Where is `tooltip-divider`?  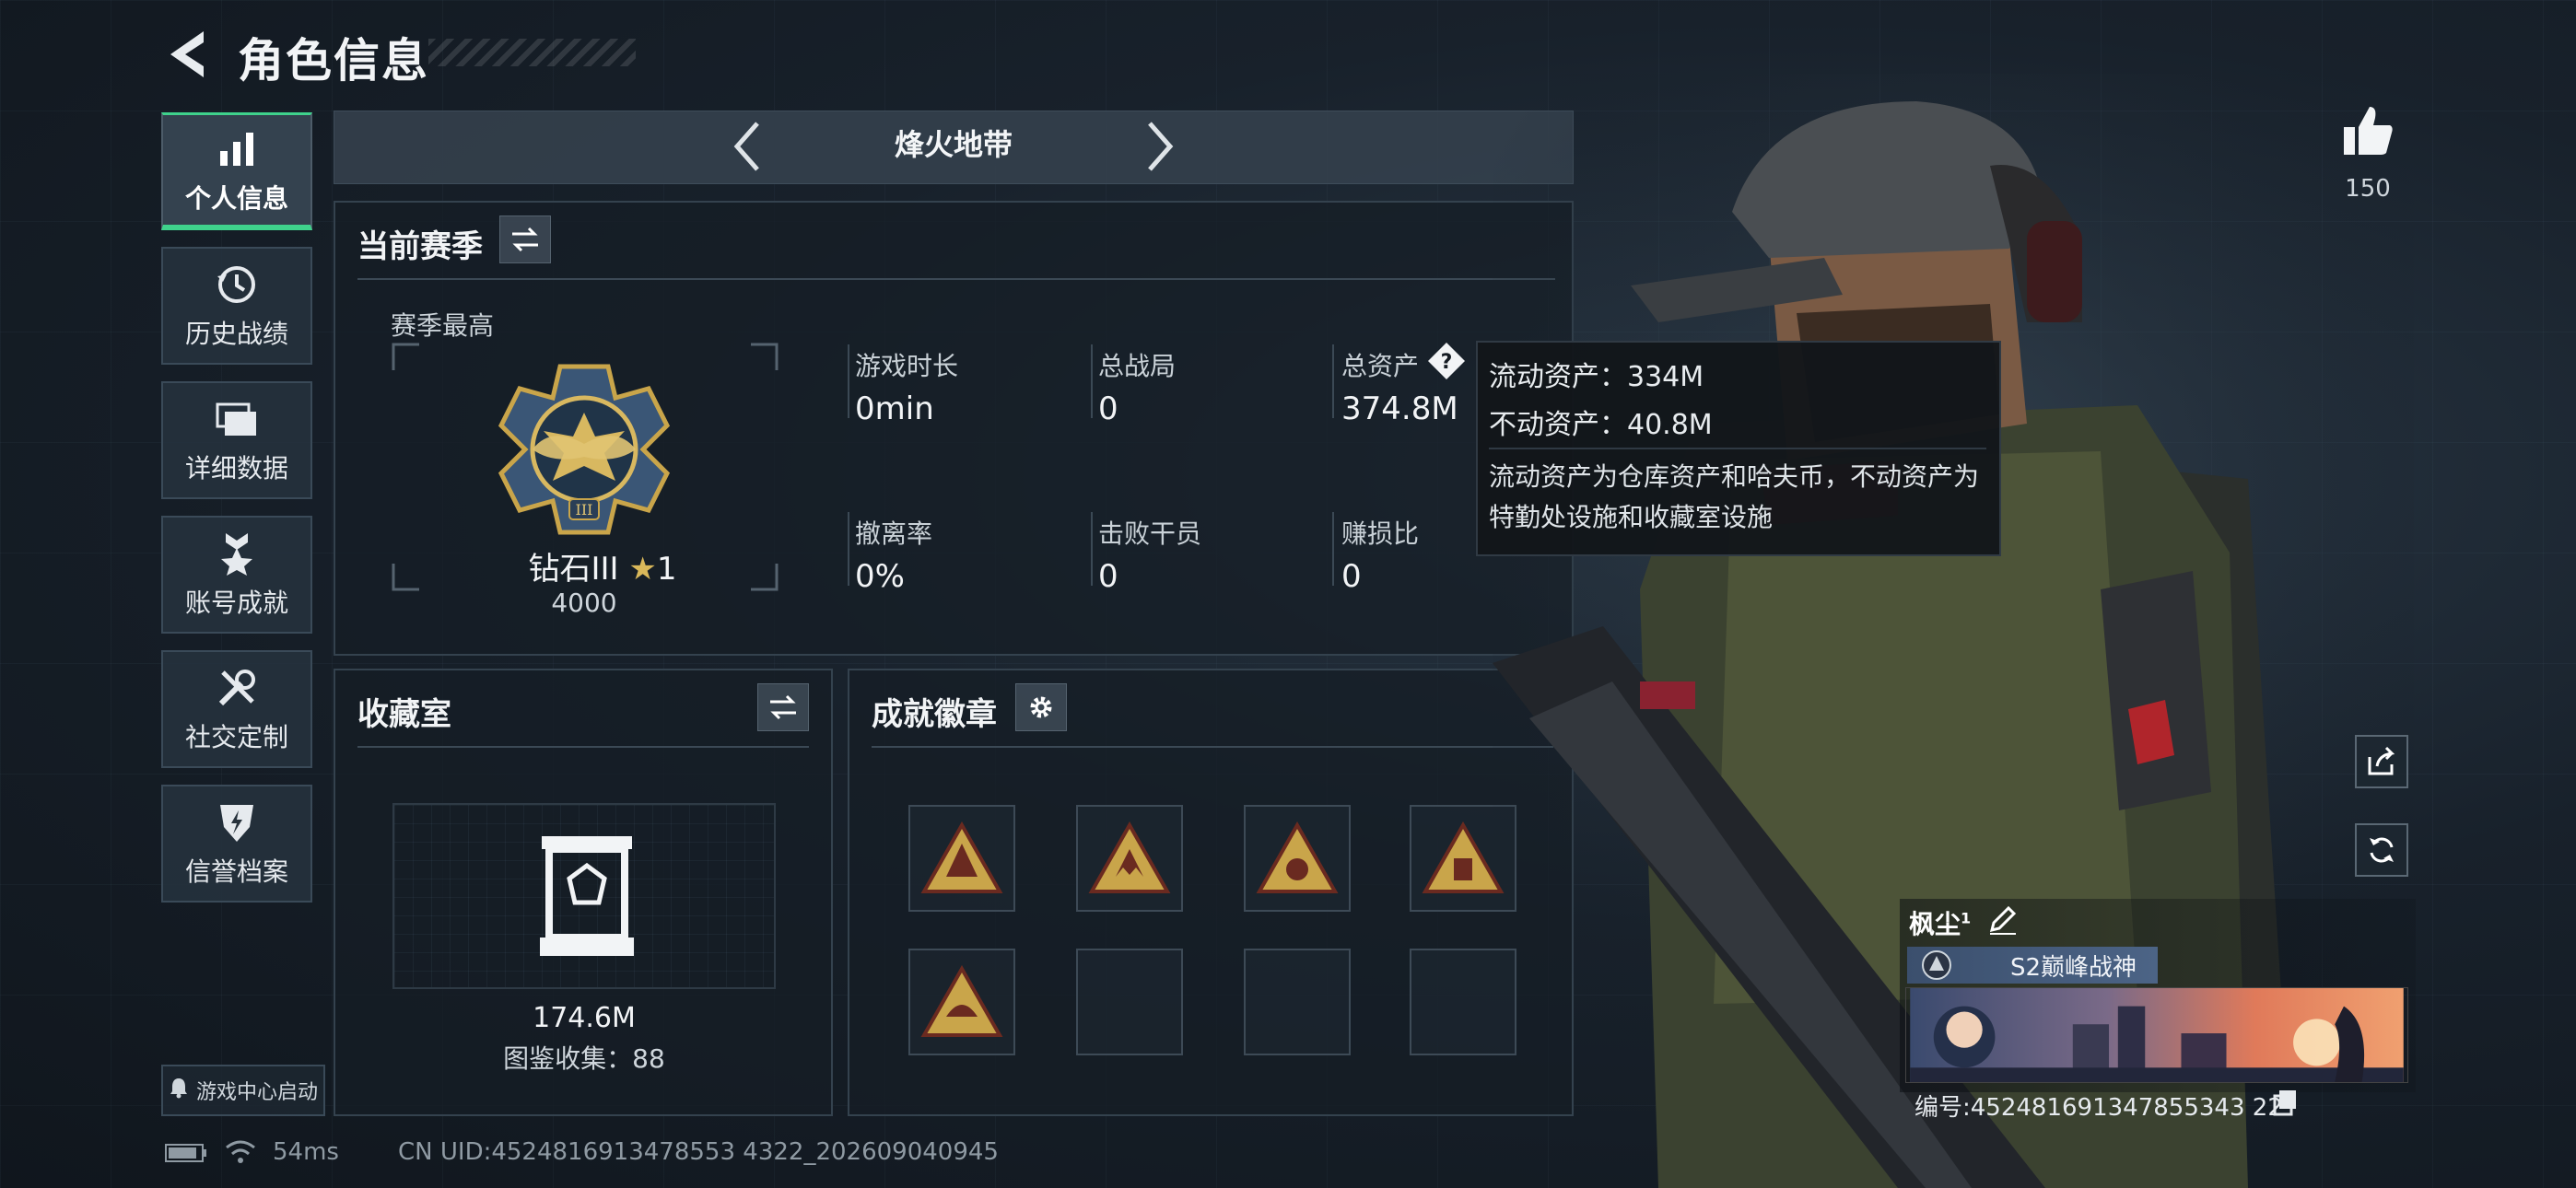 tooltip-divider is located at coordinates (1737, 448).